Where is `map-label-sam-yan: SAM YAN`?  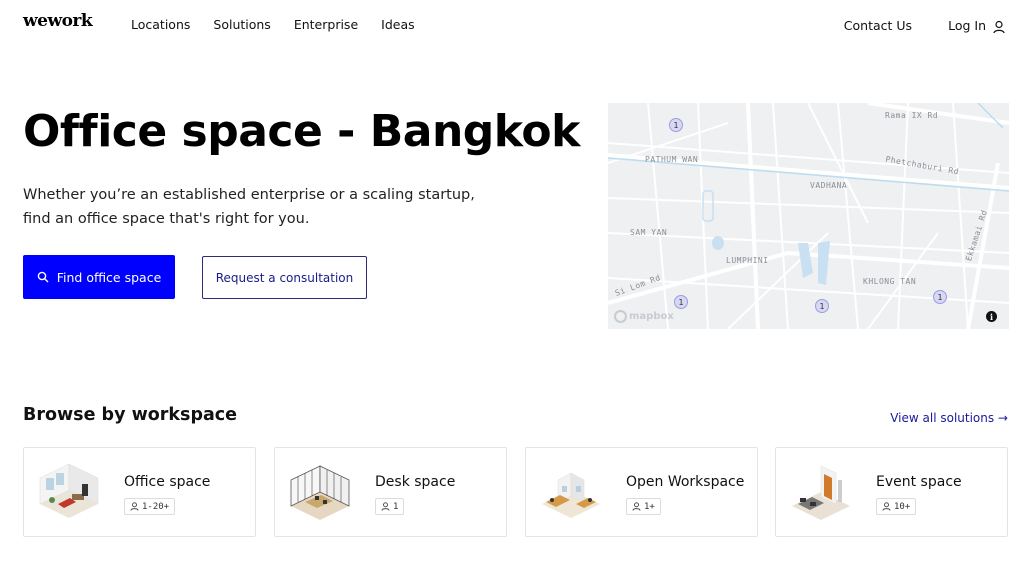
map-label-sam-yan: SAM YAN is located at coordinates (649, 232).